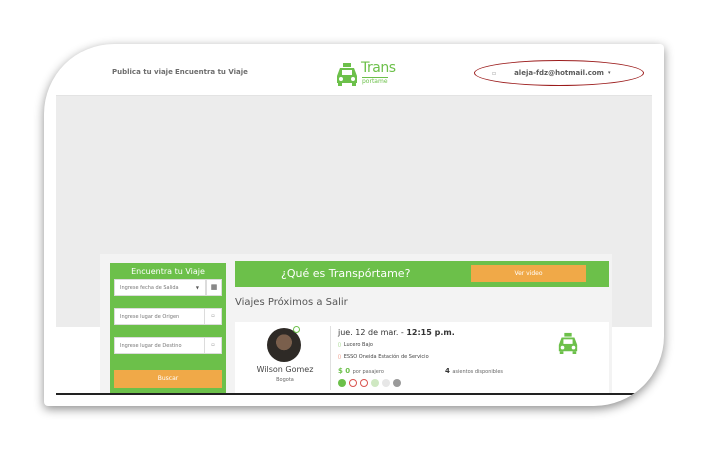 Image resolution: width=706 pixels, height=451 pixels. Describe the element at coordinates (142, 72) in the screenshot. I see `nav-publish-trip-link: Publica tu viaje` at that location.